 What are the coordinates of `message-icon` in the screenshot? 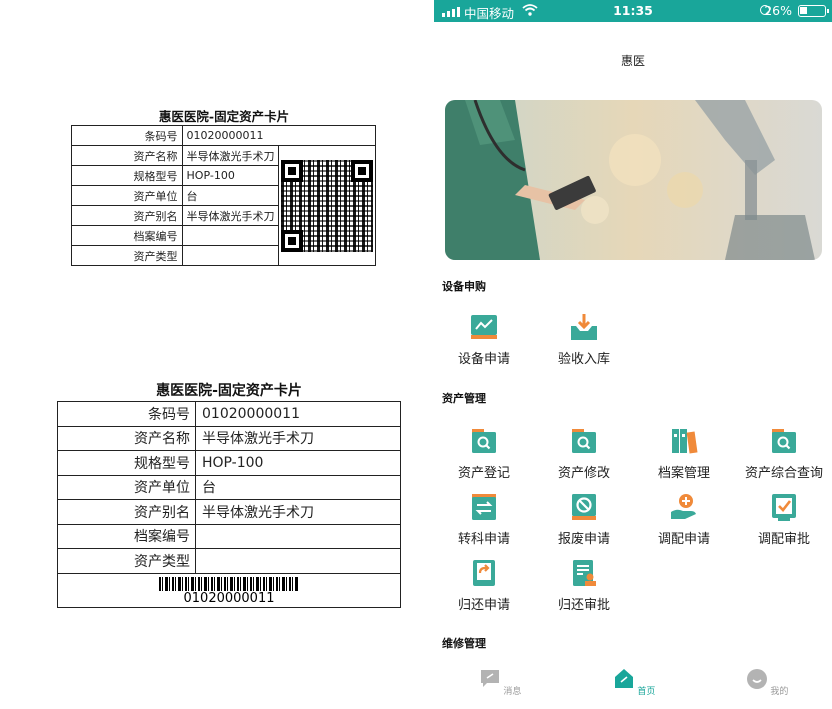 It's located at (489, 678).